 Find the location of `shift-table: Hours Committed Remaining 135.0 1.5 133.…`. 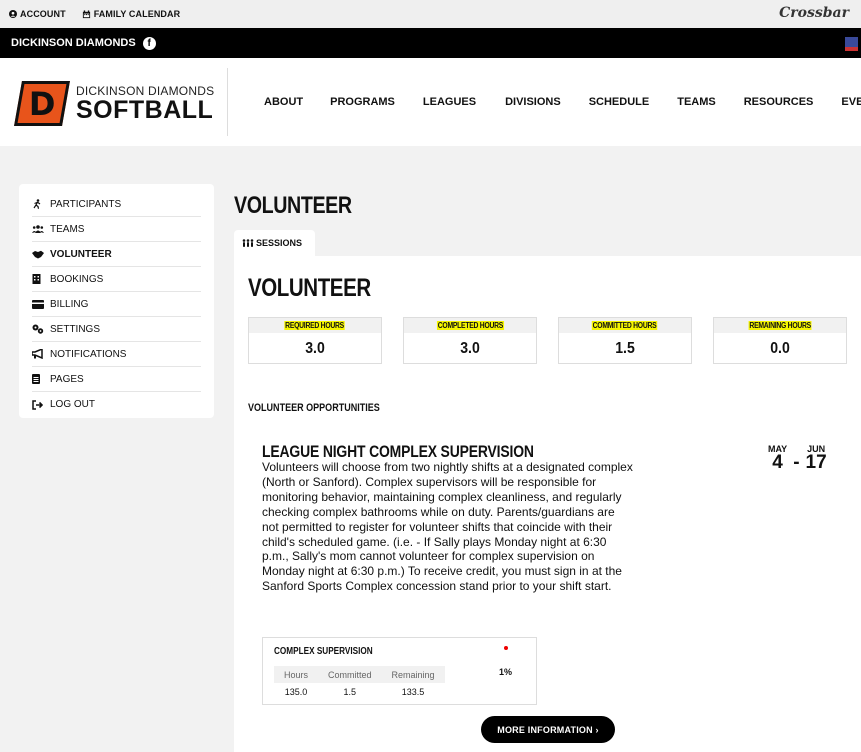

shift-table: Hours Committed Remaining 135.0 1.5 133.… is located at coordinates (359, 683).